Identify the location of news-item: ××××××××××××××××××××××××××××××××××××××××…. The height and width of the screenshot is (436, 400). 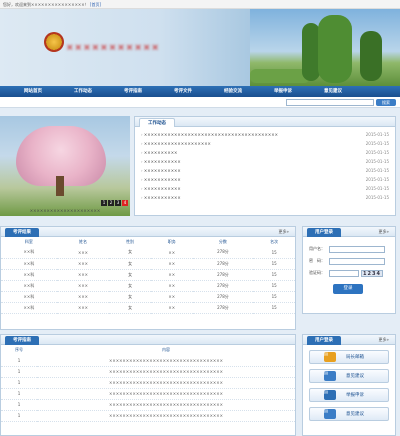
(265, 134).